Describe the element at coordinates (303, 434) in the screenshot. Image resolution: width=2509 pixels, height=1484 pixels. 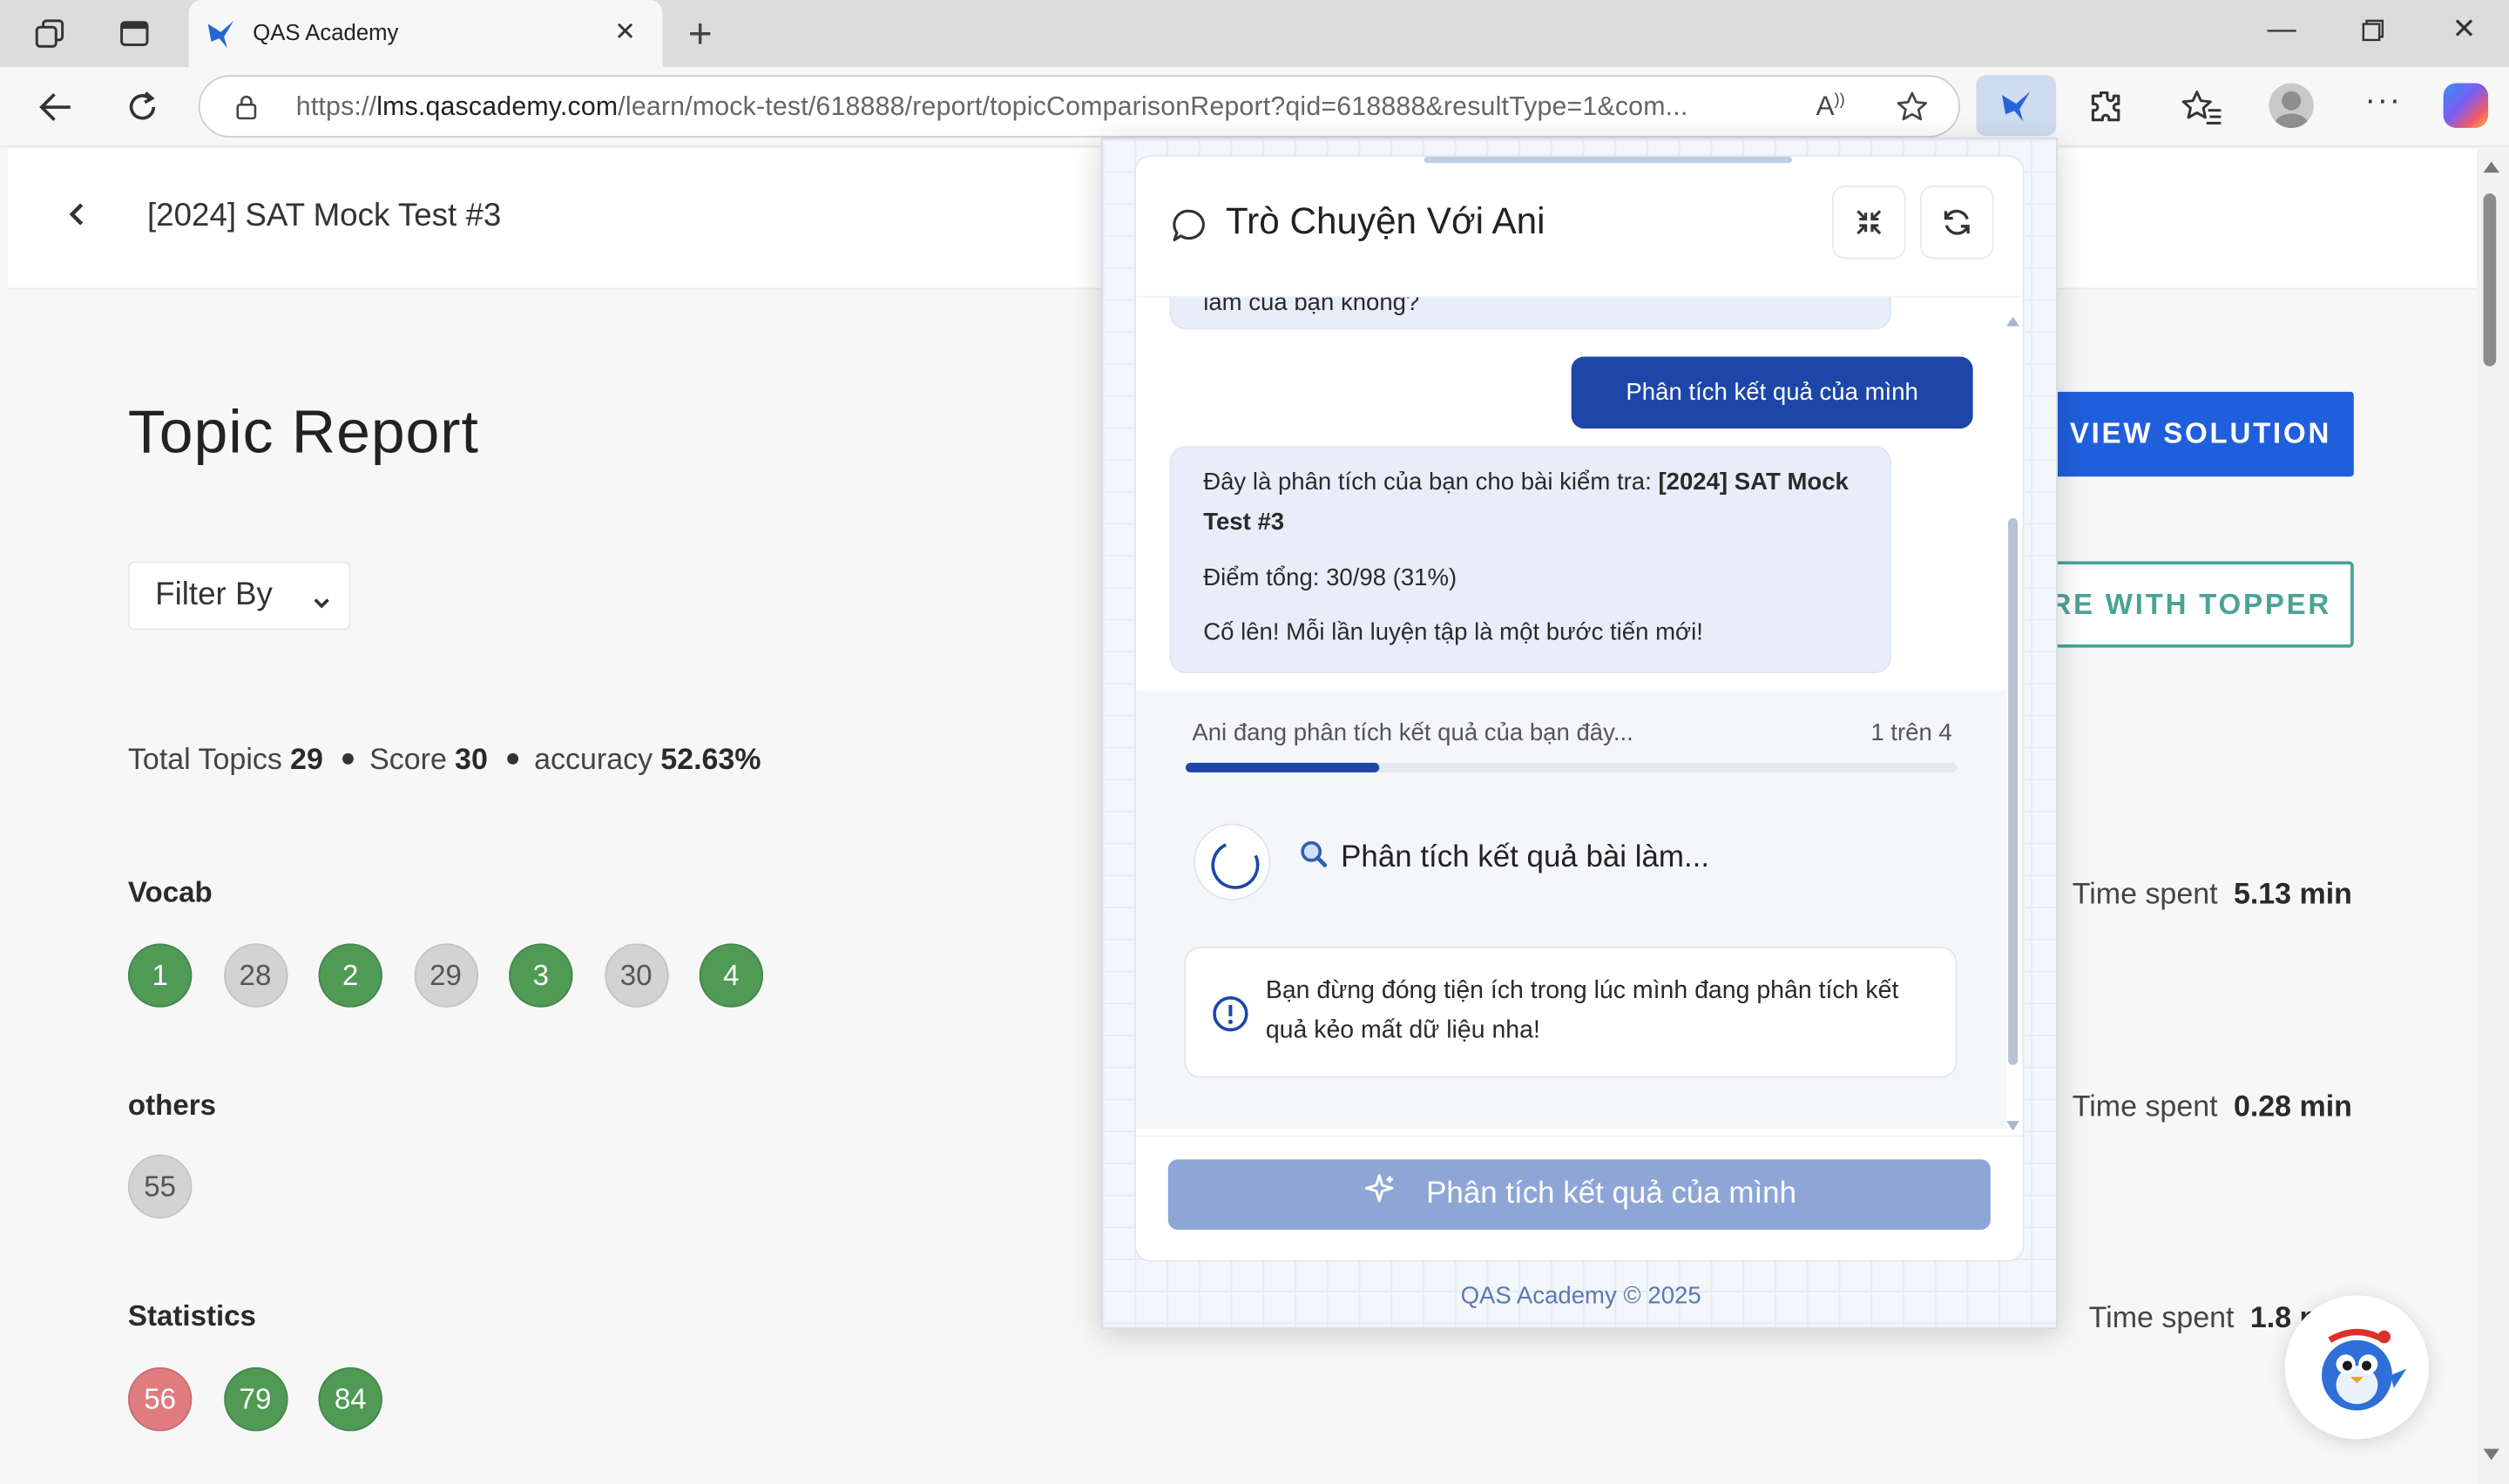
I see `report-heading: Topic Report` at that location.